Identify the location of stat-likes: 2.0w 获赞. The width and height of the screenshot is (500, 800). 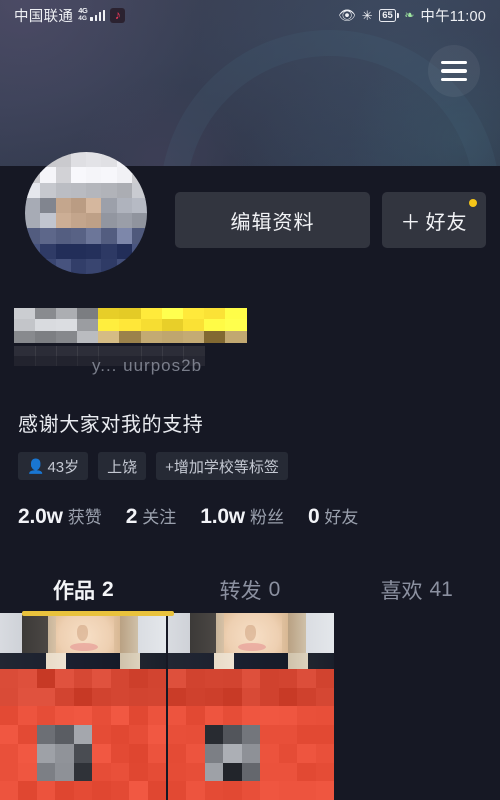
(60, 516).